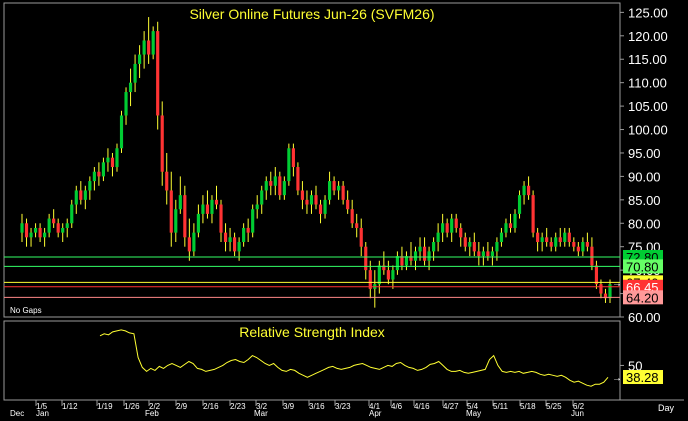 The height and width of the screenshot is (421, 688). What do you see at coordinates (617, 378) in the screenshot?
I see `rsi-last-arrow: →` at bounding box center [617, 378].